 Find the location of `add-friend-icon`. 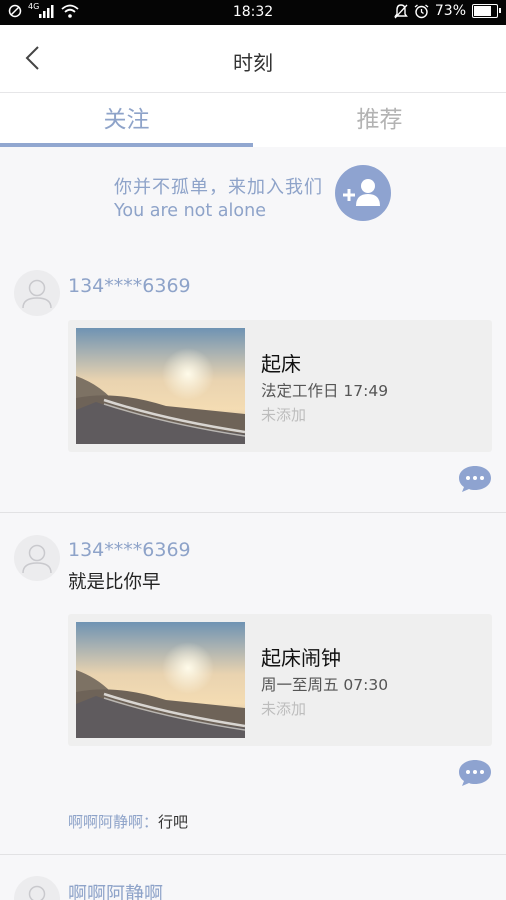

add-friend-icon is located at coordinates (361, 192).